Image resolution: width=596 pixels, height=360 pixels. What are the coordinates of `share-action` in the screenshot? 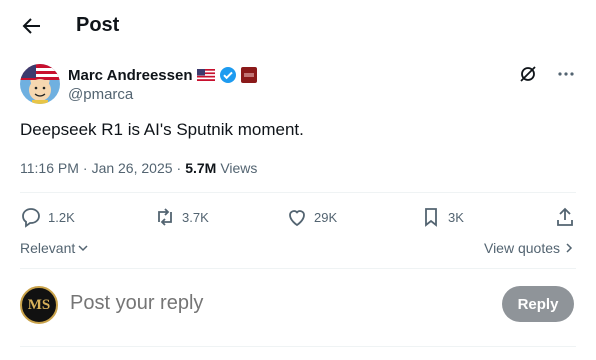 It's located at (565, 217).